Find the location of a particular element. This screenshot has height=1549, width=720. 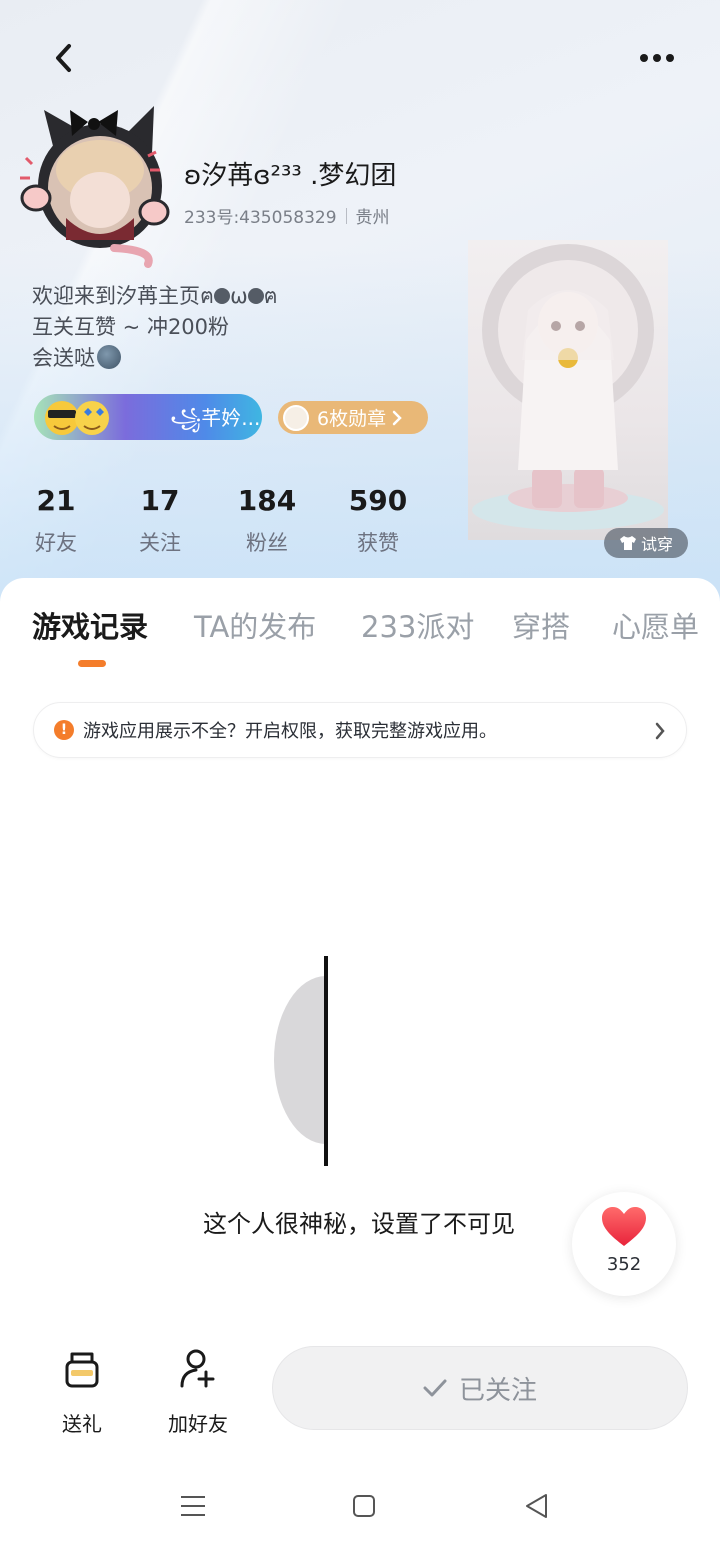

triangle-back-icon is located at coordinates (536, 1506).